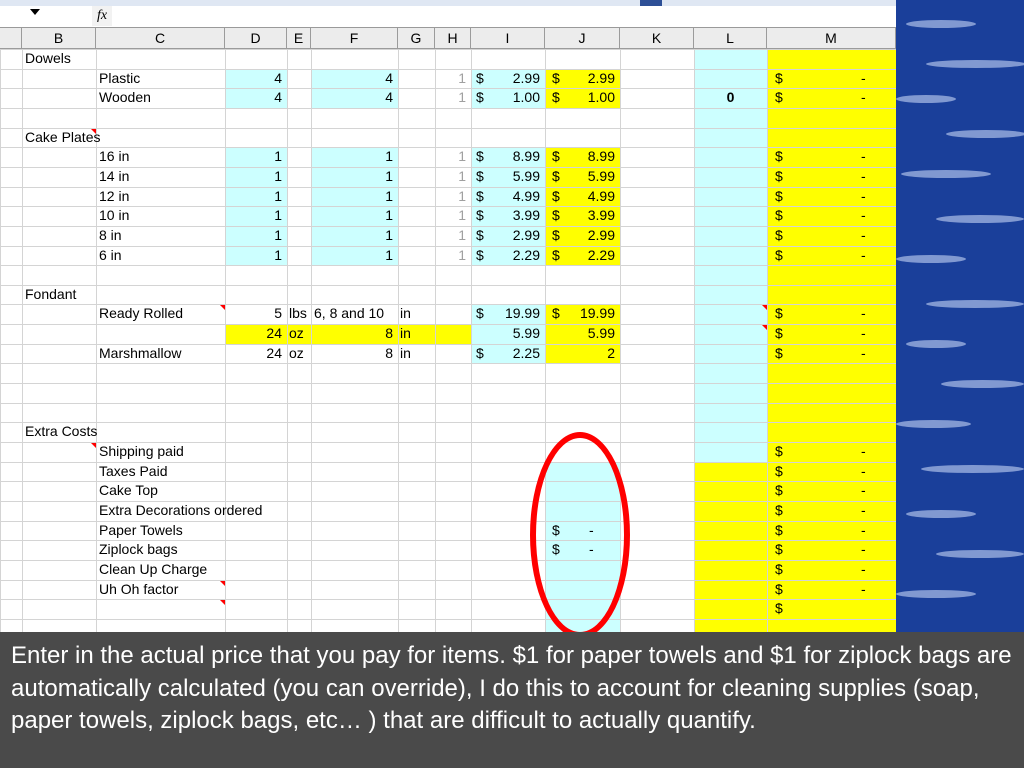  I want to click on price-cell: 3.99, so click(508, 216).